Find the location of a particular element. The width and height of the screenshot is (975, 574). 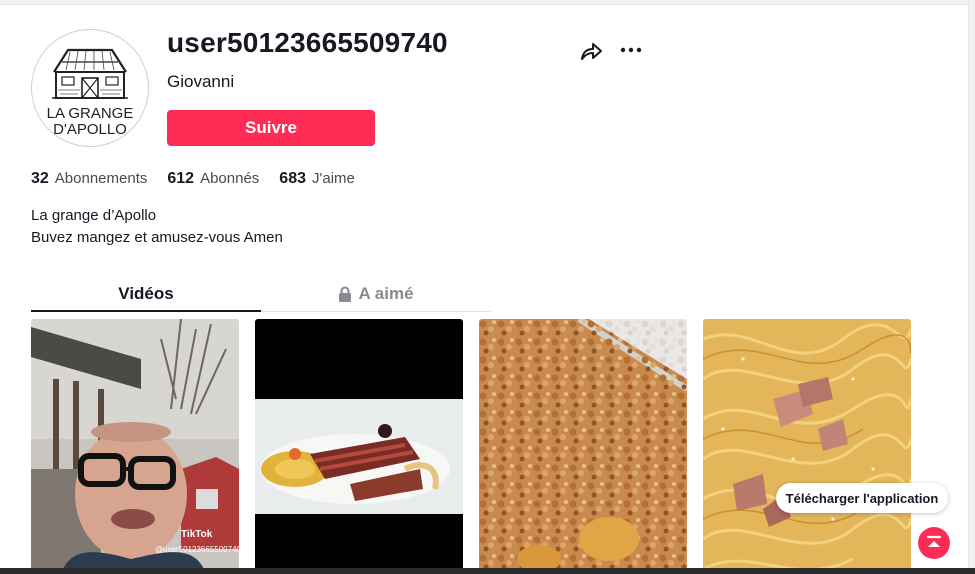

stat-followers: 612 Abonnés is located at coordinates (213, 179).